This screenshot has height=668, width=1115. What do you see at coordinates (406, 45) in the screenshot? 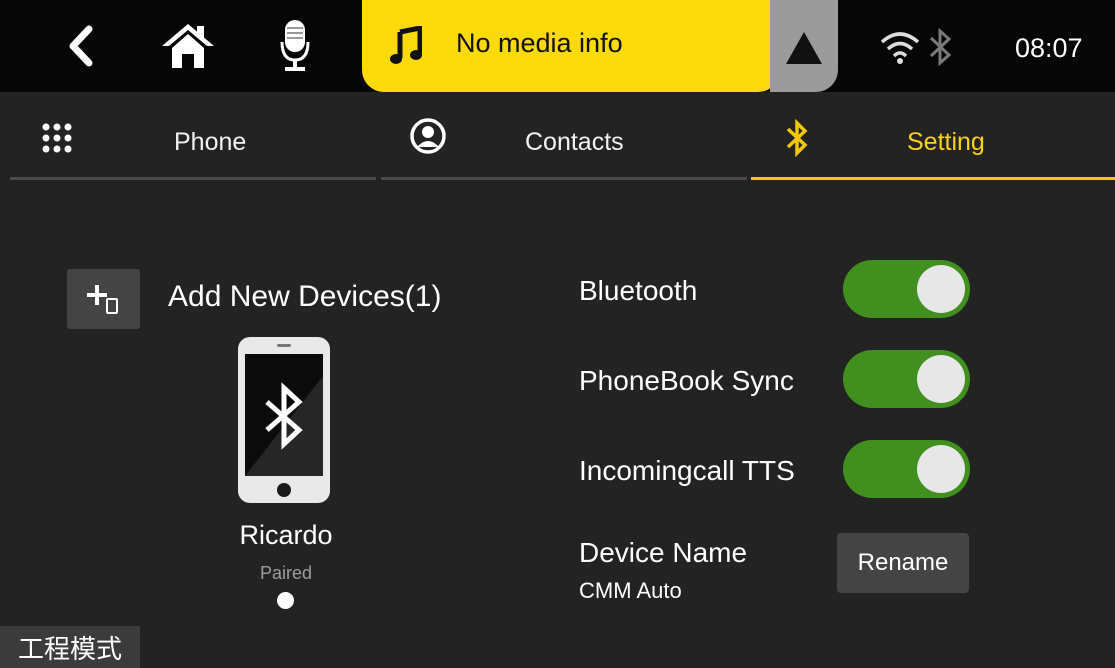
I see `music-note-icon` at bounding box center [406, 45].